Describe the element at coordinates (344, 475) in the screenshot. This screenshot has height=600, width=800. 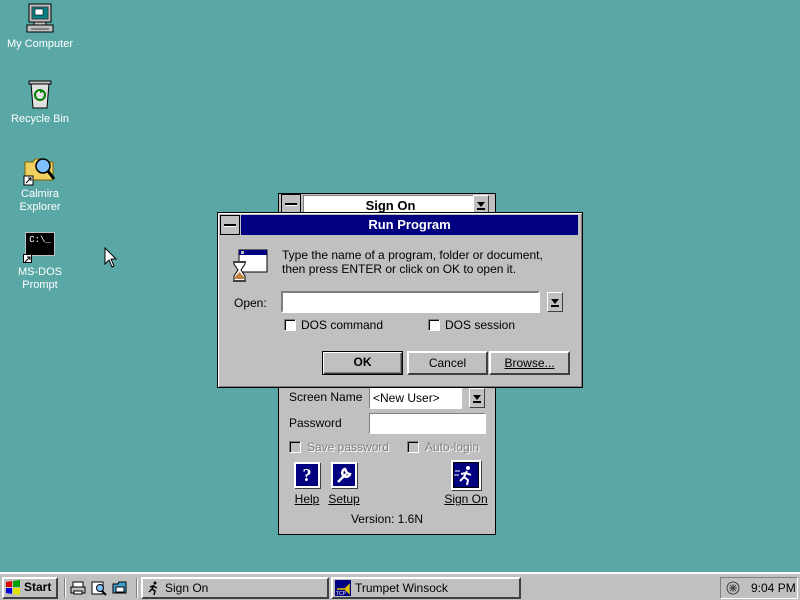
I see `setup-icon` at that location.